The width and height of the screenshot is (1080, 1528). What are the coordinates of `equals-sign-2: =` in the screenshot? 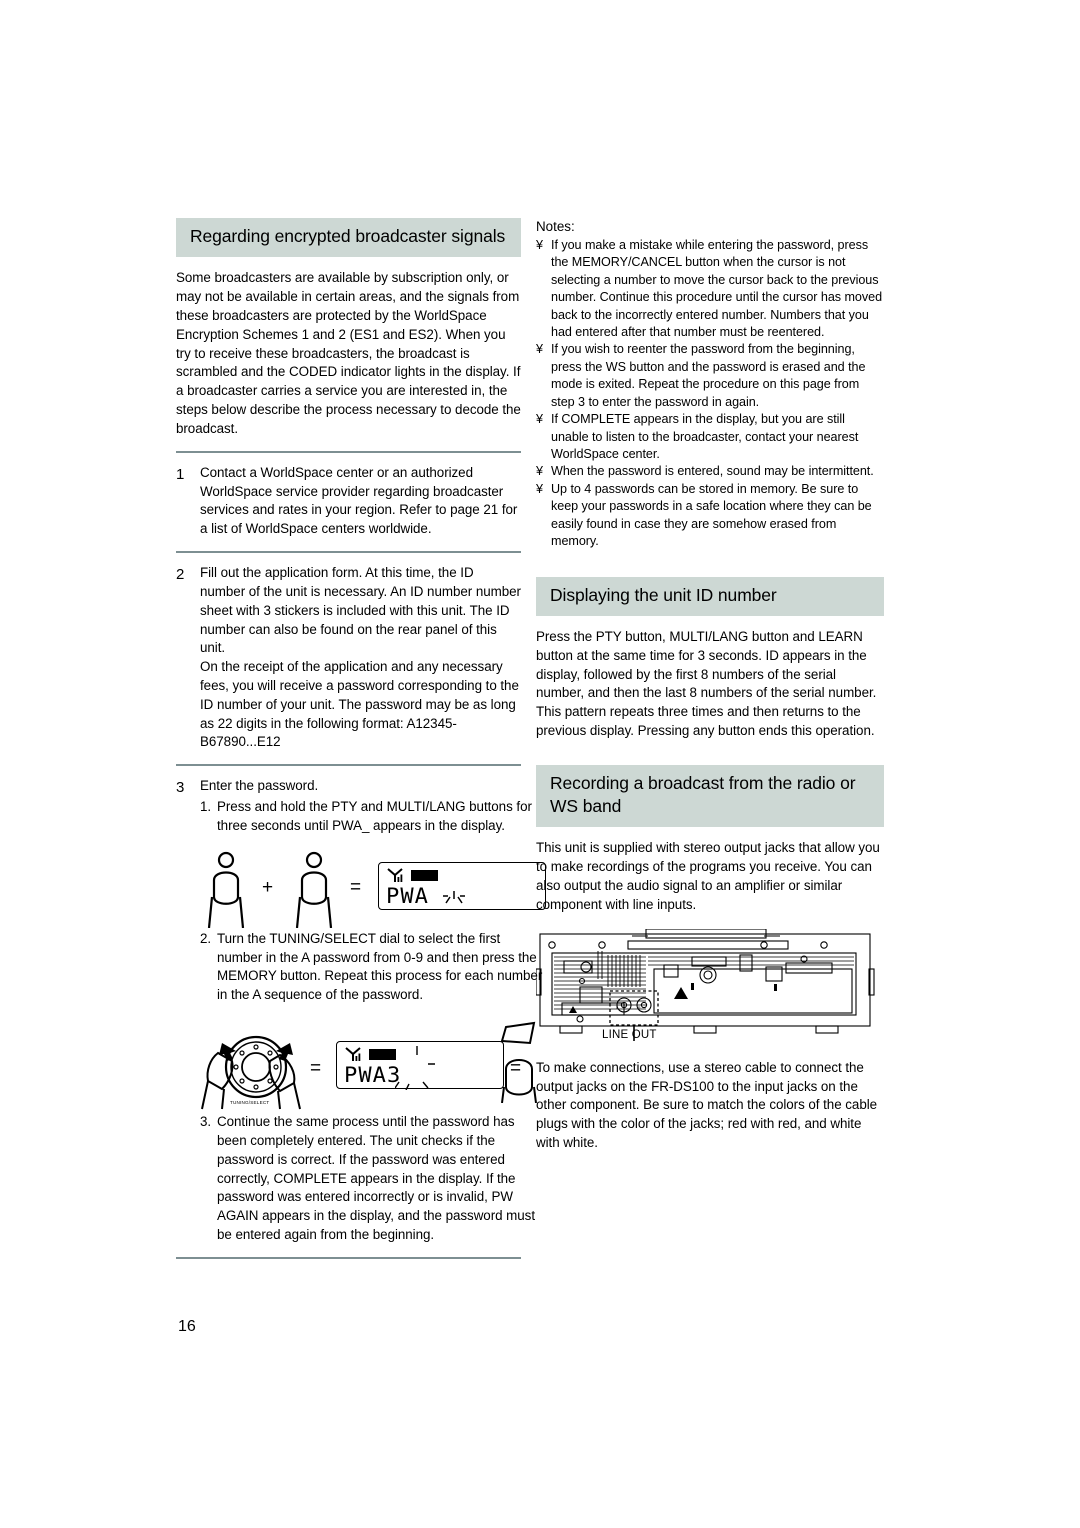 It's located at (316, 1069).